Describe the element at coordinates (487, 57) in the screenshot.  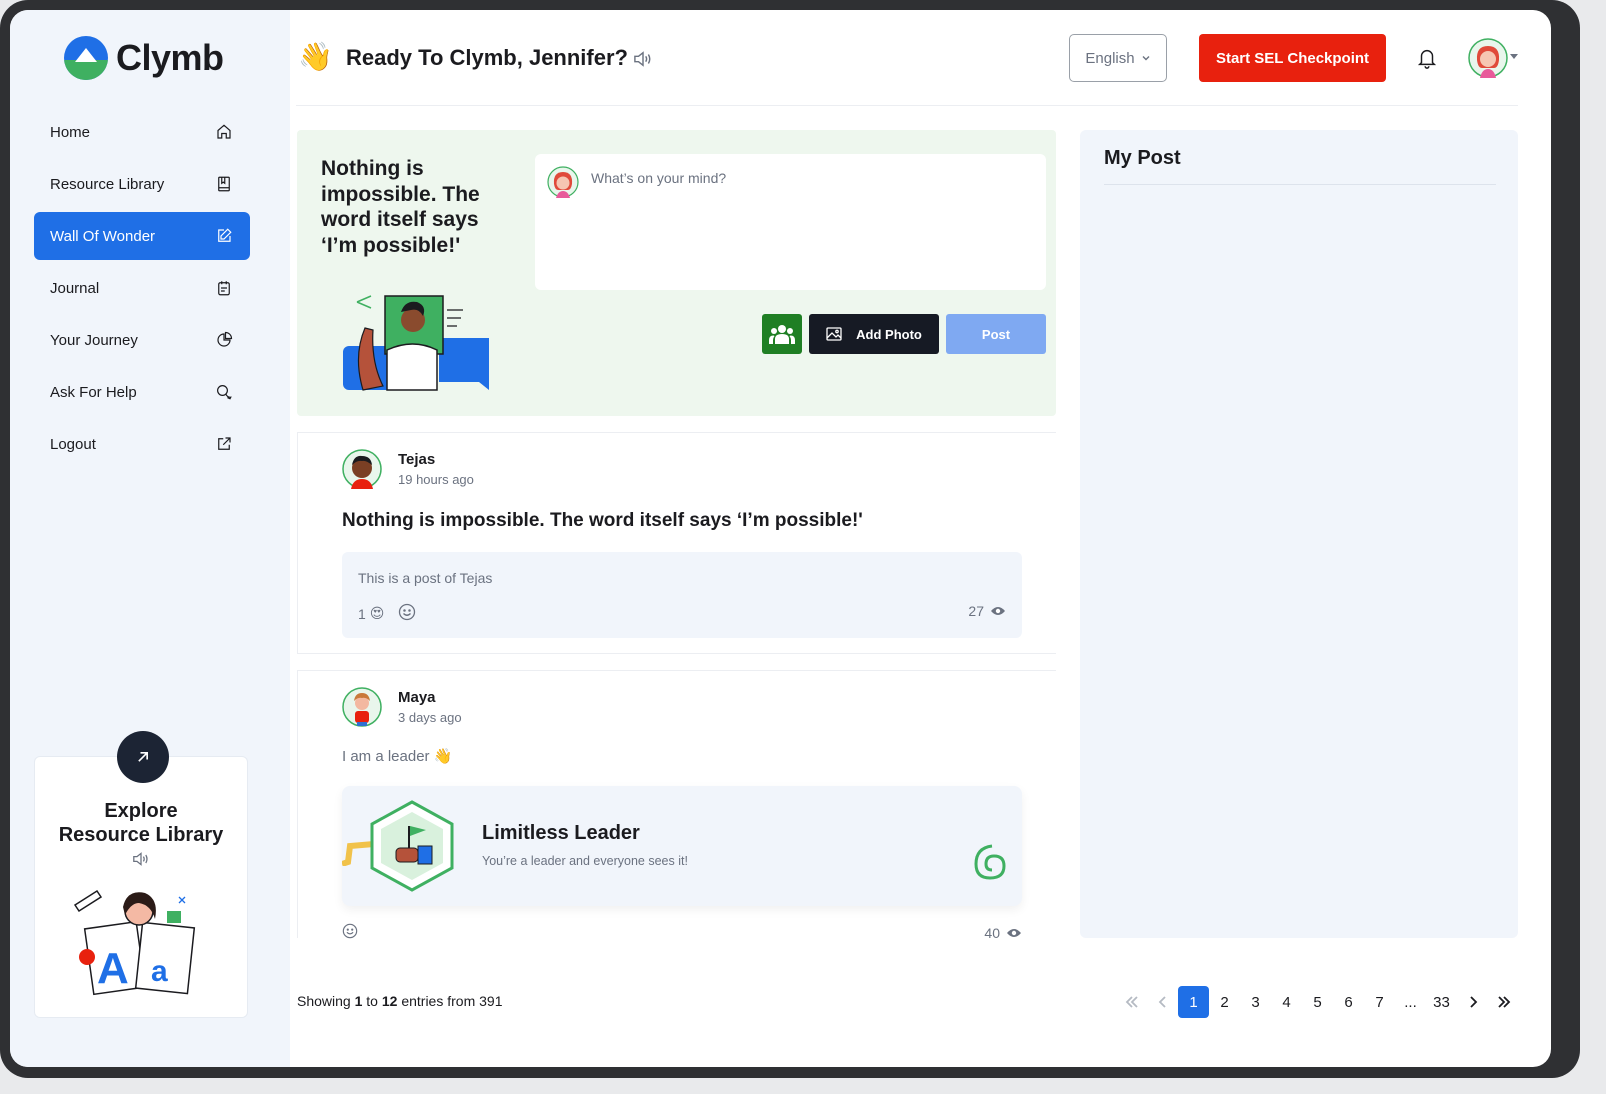
I see `greeting-title: Ready To Clymb, Jennifer?` at that location.